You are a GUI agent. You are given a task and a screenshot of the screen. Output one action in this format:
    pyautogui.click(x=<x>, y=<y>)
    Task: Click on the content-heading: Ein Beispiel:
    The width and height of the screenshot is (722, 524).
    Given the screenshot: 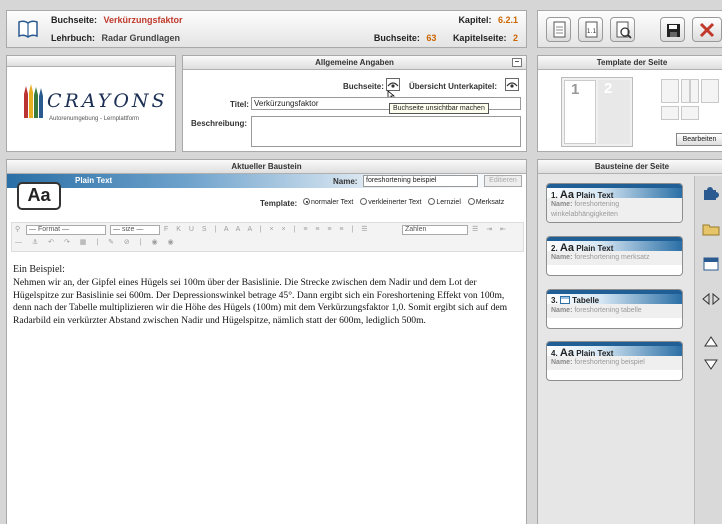 What is the action you would take?
    pyautogui.click(x=39, y=269)
    